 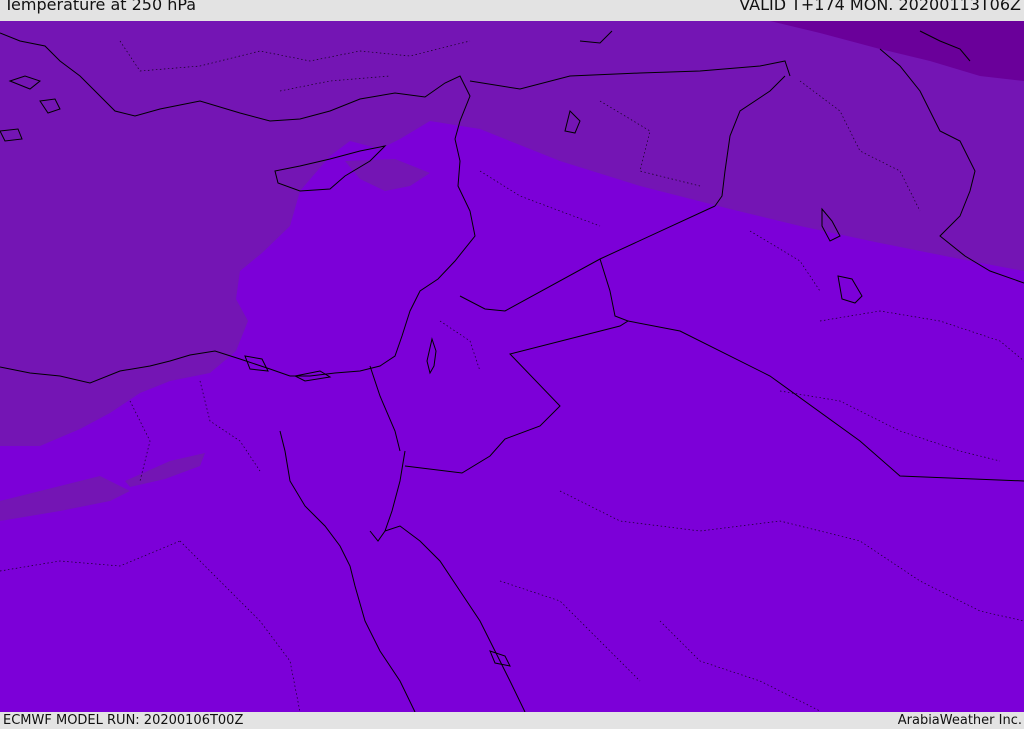 What do you see at coordinates (959, 720) in the screenshot?
I see `credit-label: ArabiaWeather Inc.` at bounding box center [959, 720].